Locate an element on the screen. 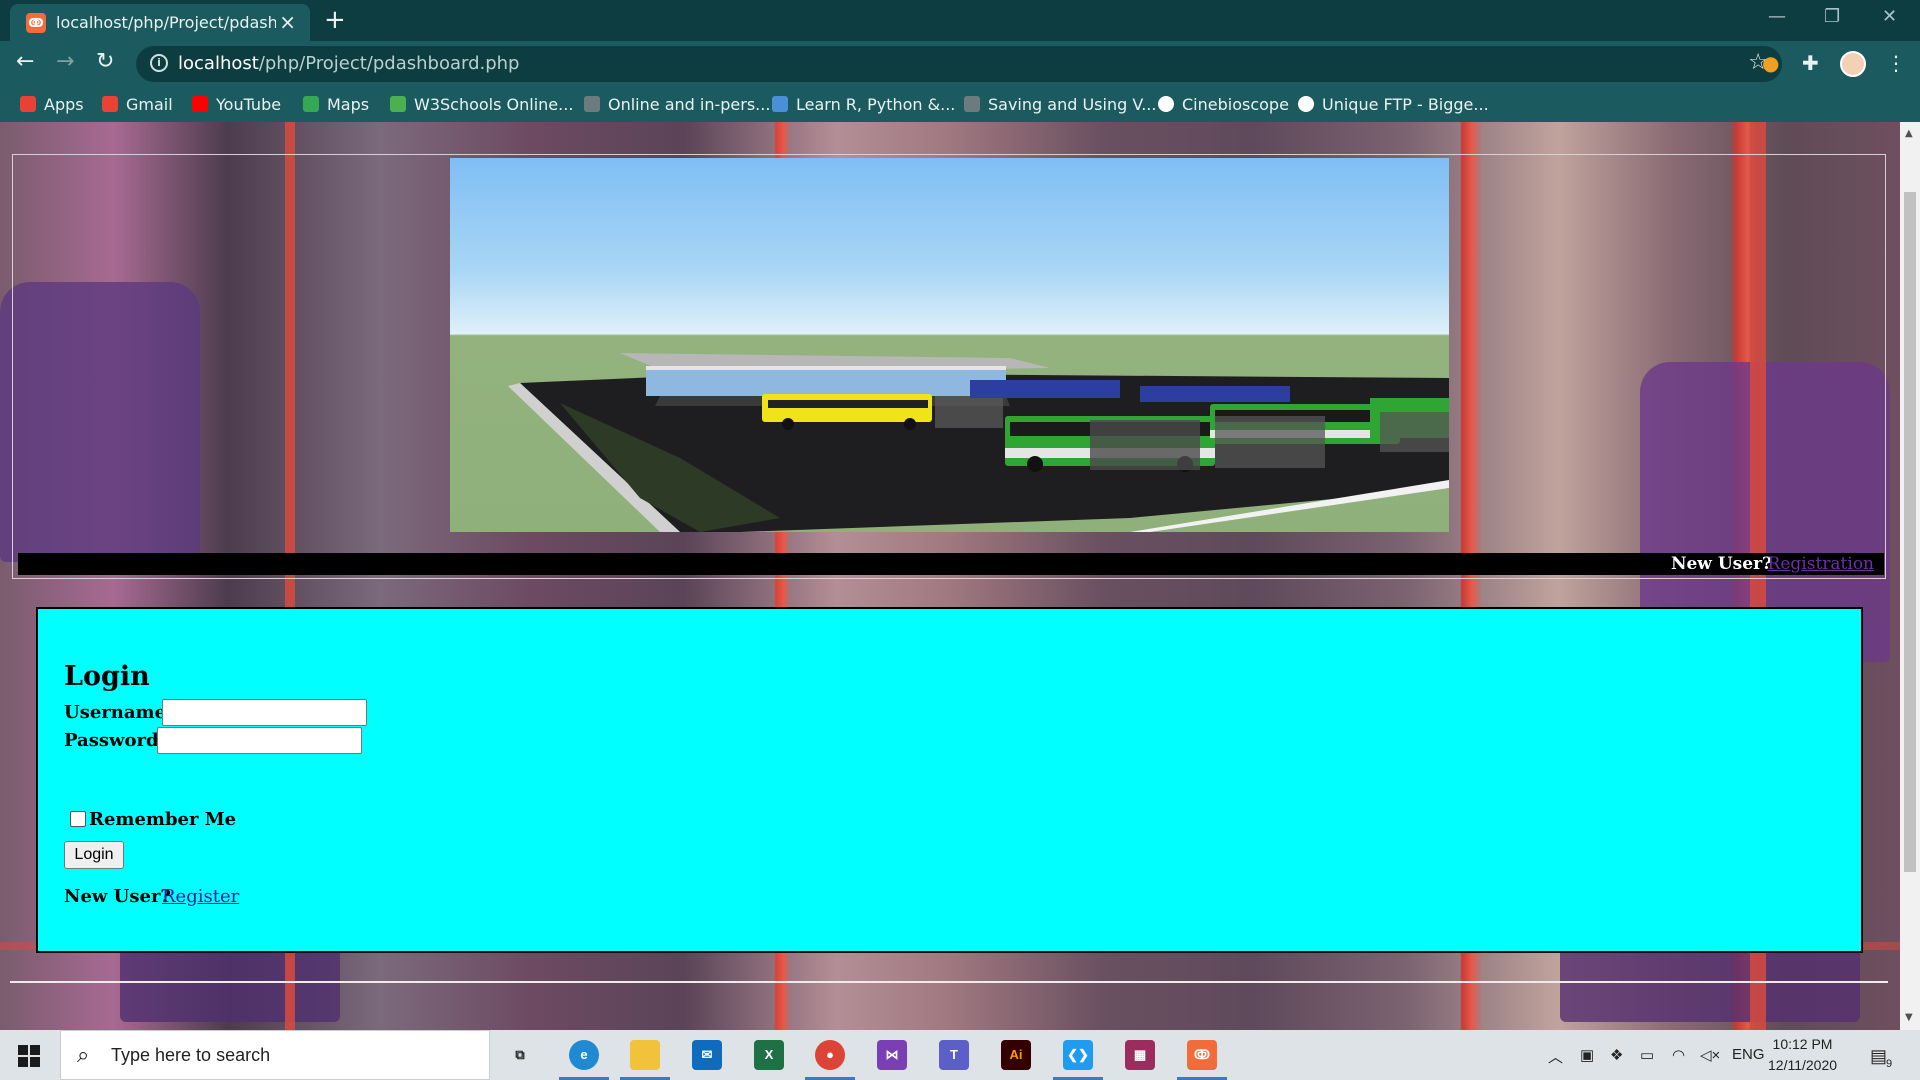 Image resolution: width=1920 pixels, height=1080 pixels. task-view-icon: ⧉ is located at coordinates (520, 1055).